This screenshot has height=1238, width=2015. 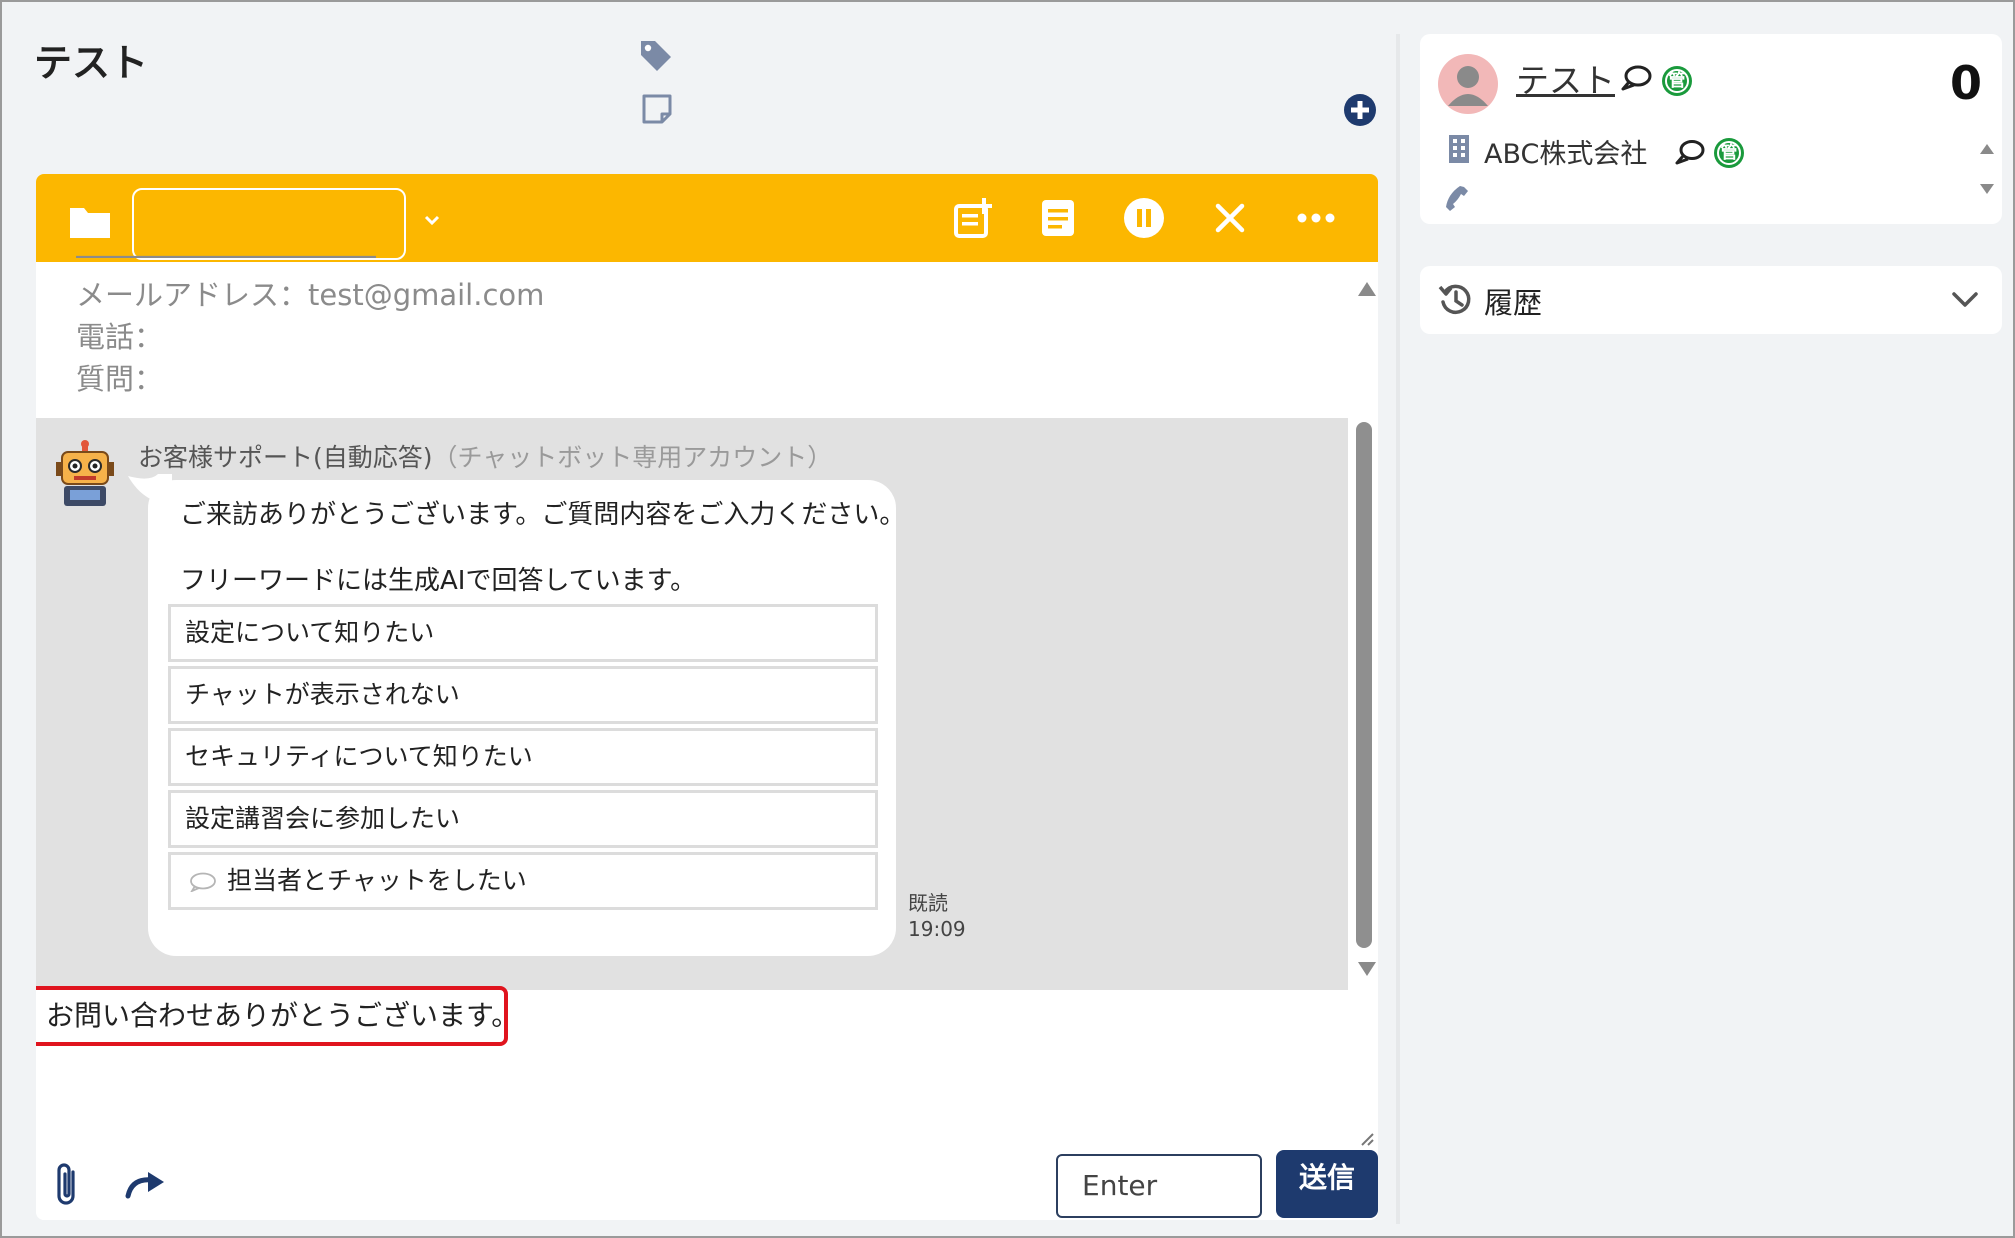 I want to click on redo-icon, so click(x=146, y=1185).